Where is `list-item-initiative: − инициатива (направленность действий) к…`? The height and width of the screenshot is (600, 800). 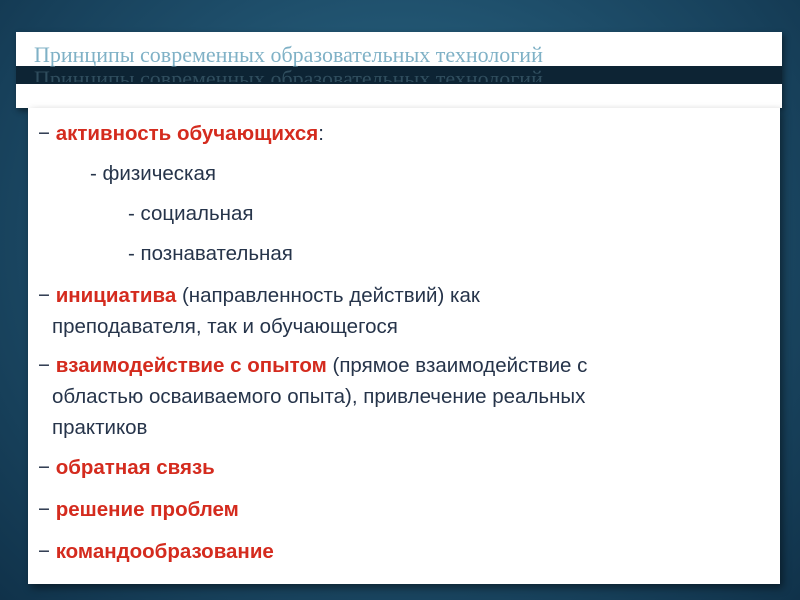
list-item-initiative: − инициатива (направленность действий) к… is located at coordinates (398, 311).